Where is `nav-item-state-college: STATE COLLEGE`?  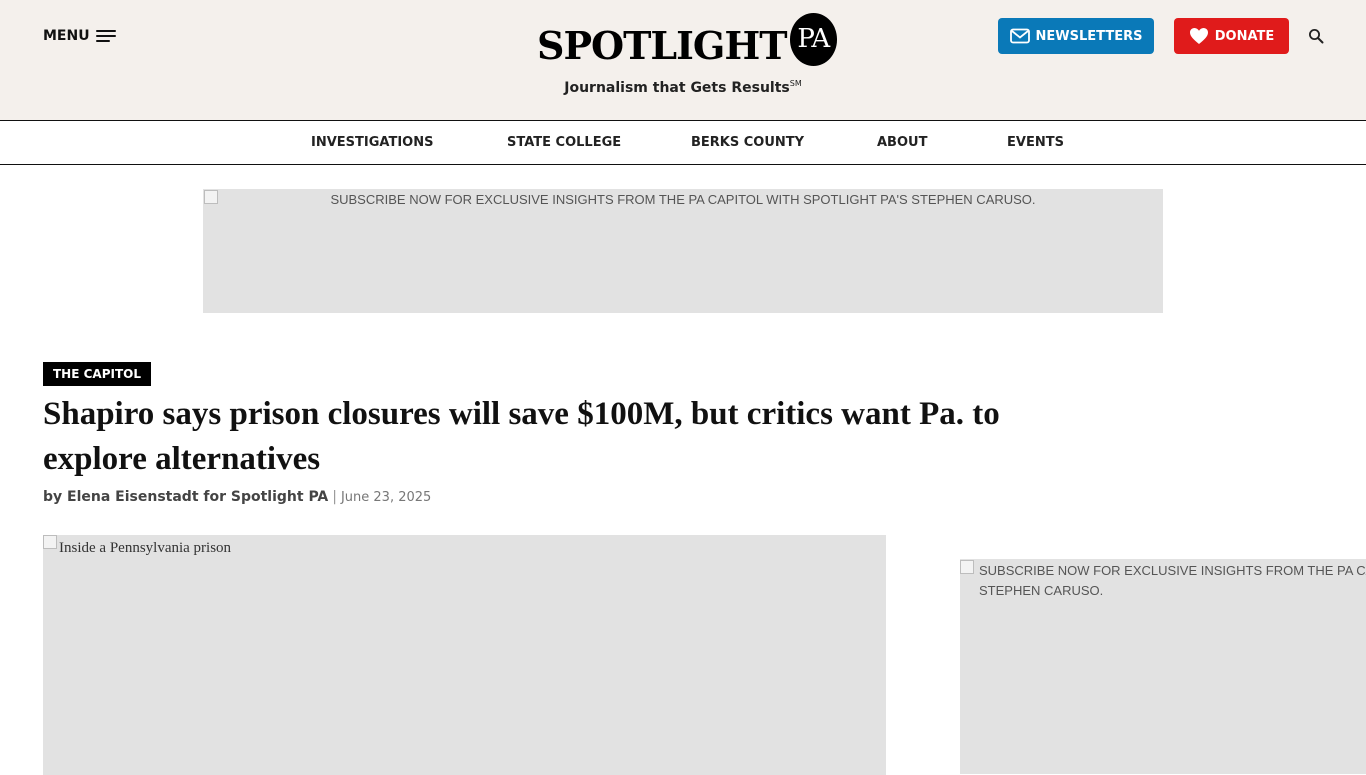 nav-item-state-college: STATE COLLEGE is located at coordinates (564, 142).